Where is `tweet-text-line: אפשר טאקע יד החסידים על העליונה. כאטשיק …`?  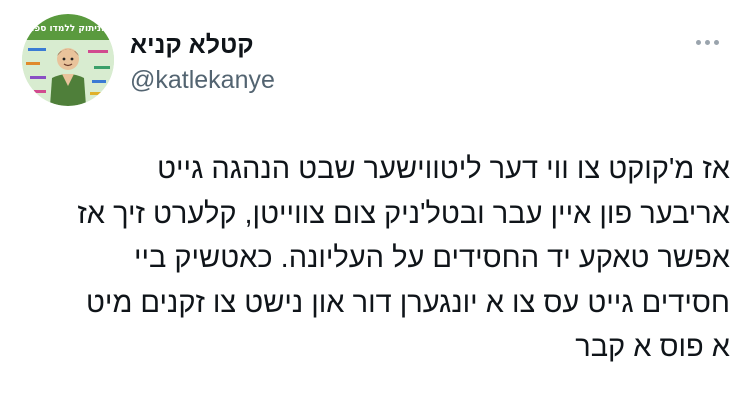 tweet-text-line: אפשר טאקע יד החסידים על העליונה. כאטשיק … is located at coordinates (431, 258).